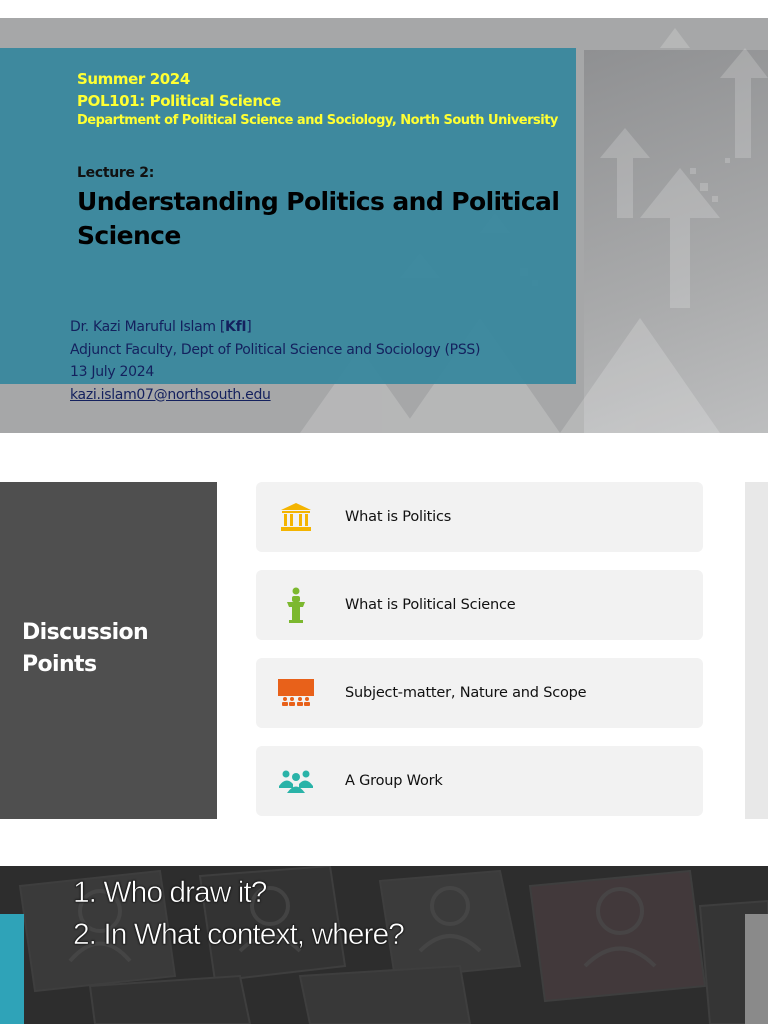 This screenshot has height=1024, width=768. Describe the element at coordinates (170, 893) in the screenshot. I see `question-1: 1. Who draw it?` at that location.